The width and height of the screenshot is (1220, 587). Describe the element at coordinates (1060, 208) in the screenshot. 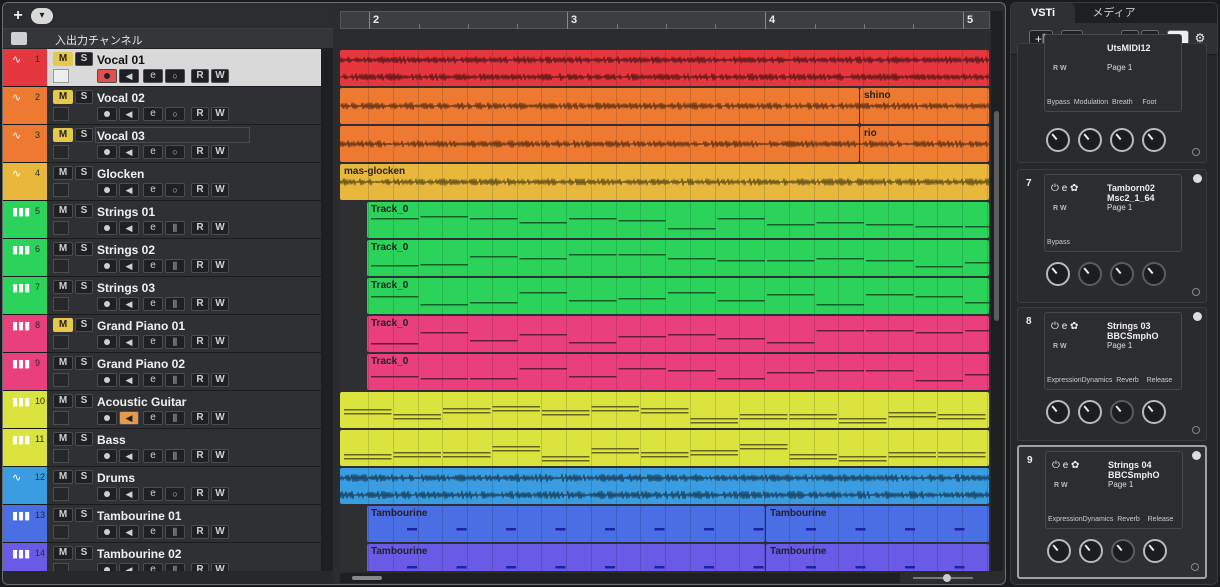

I see `read-write-icons: R W` at that location.